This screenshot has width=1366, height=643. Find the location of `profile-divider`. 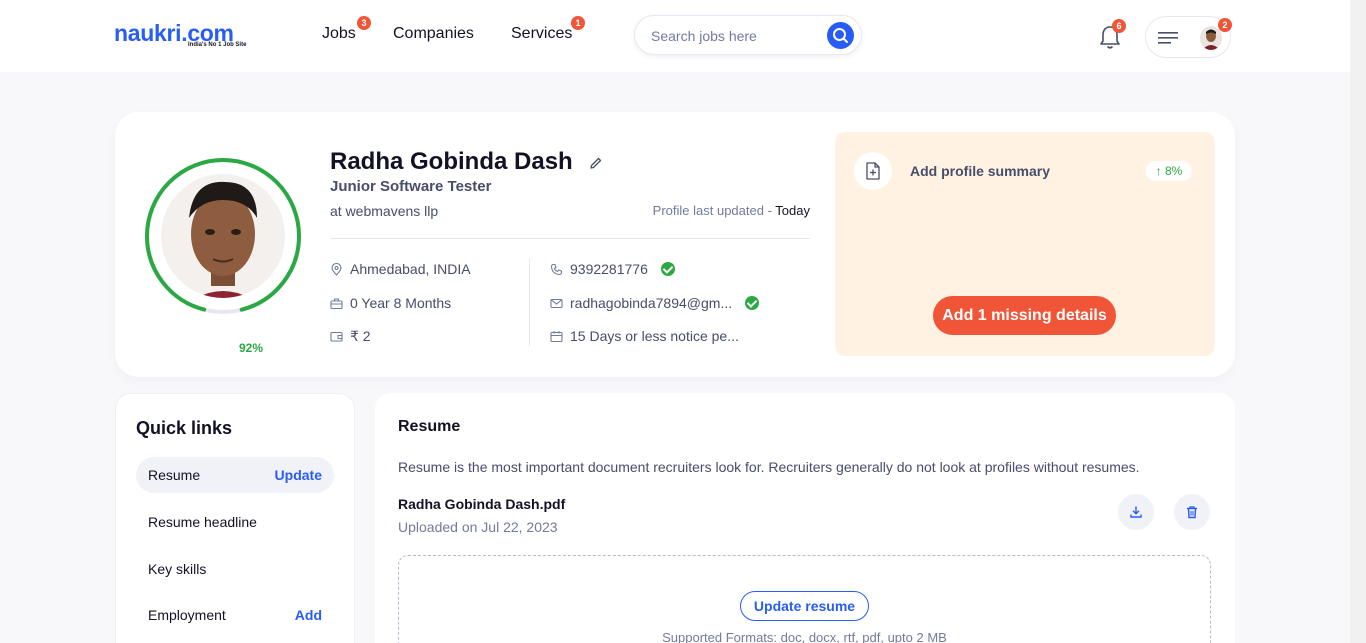

profile-divider is located at coordinates (570, 238).